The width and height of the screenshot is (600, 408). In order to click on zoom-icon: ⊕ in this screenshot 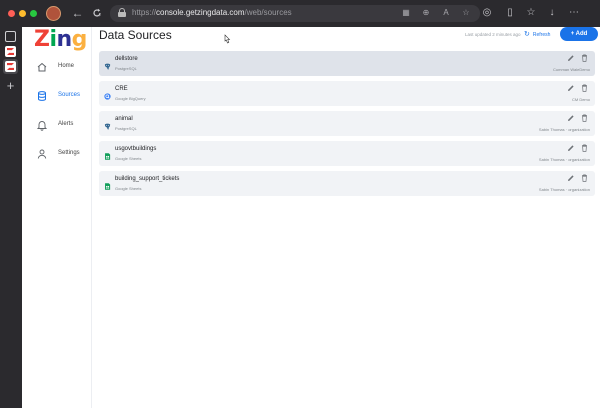, I will do `click(426, 12)`.